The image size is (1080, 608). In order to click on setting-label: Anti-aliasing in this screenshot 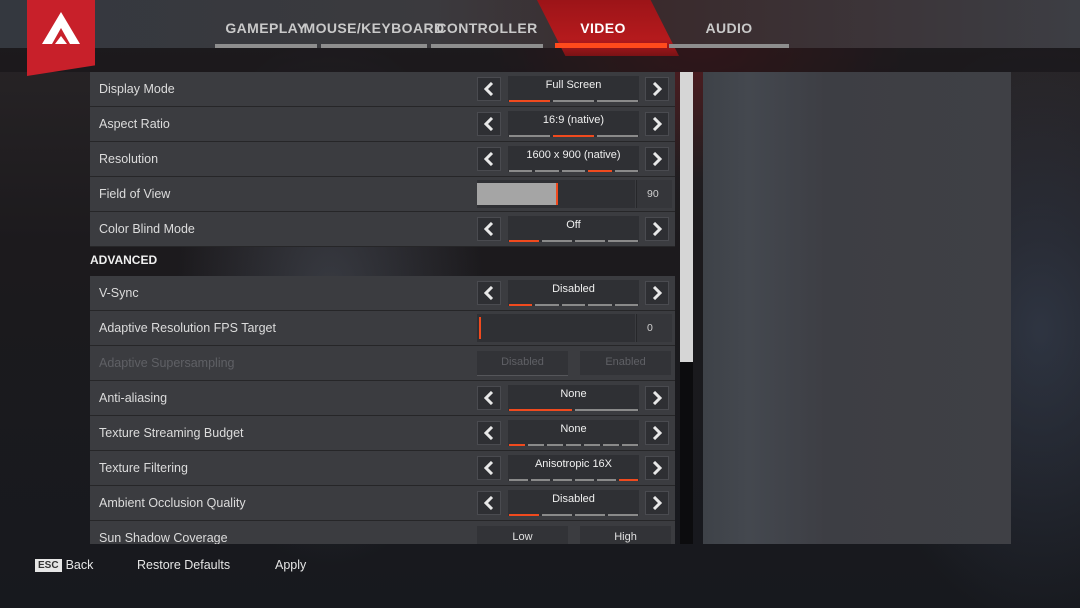, I will do `click(133, 398)`.